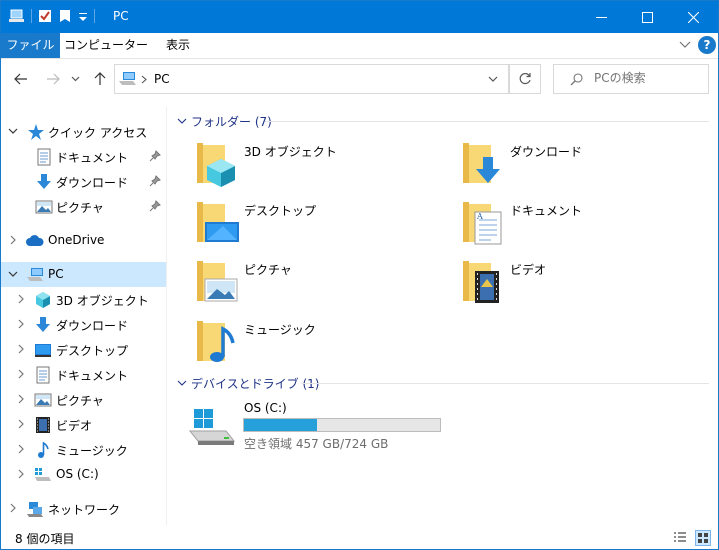  Describe the element at coordinates (162, 79) in the screenshot. I see `breadcrumb-pc: PC` at that location.